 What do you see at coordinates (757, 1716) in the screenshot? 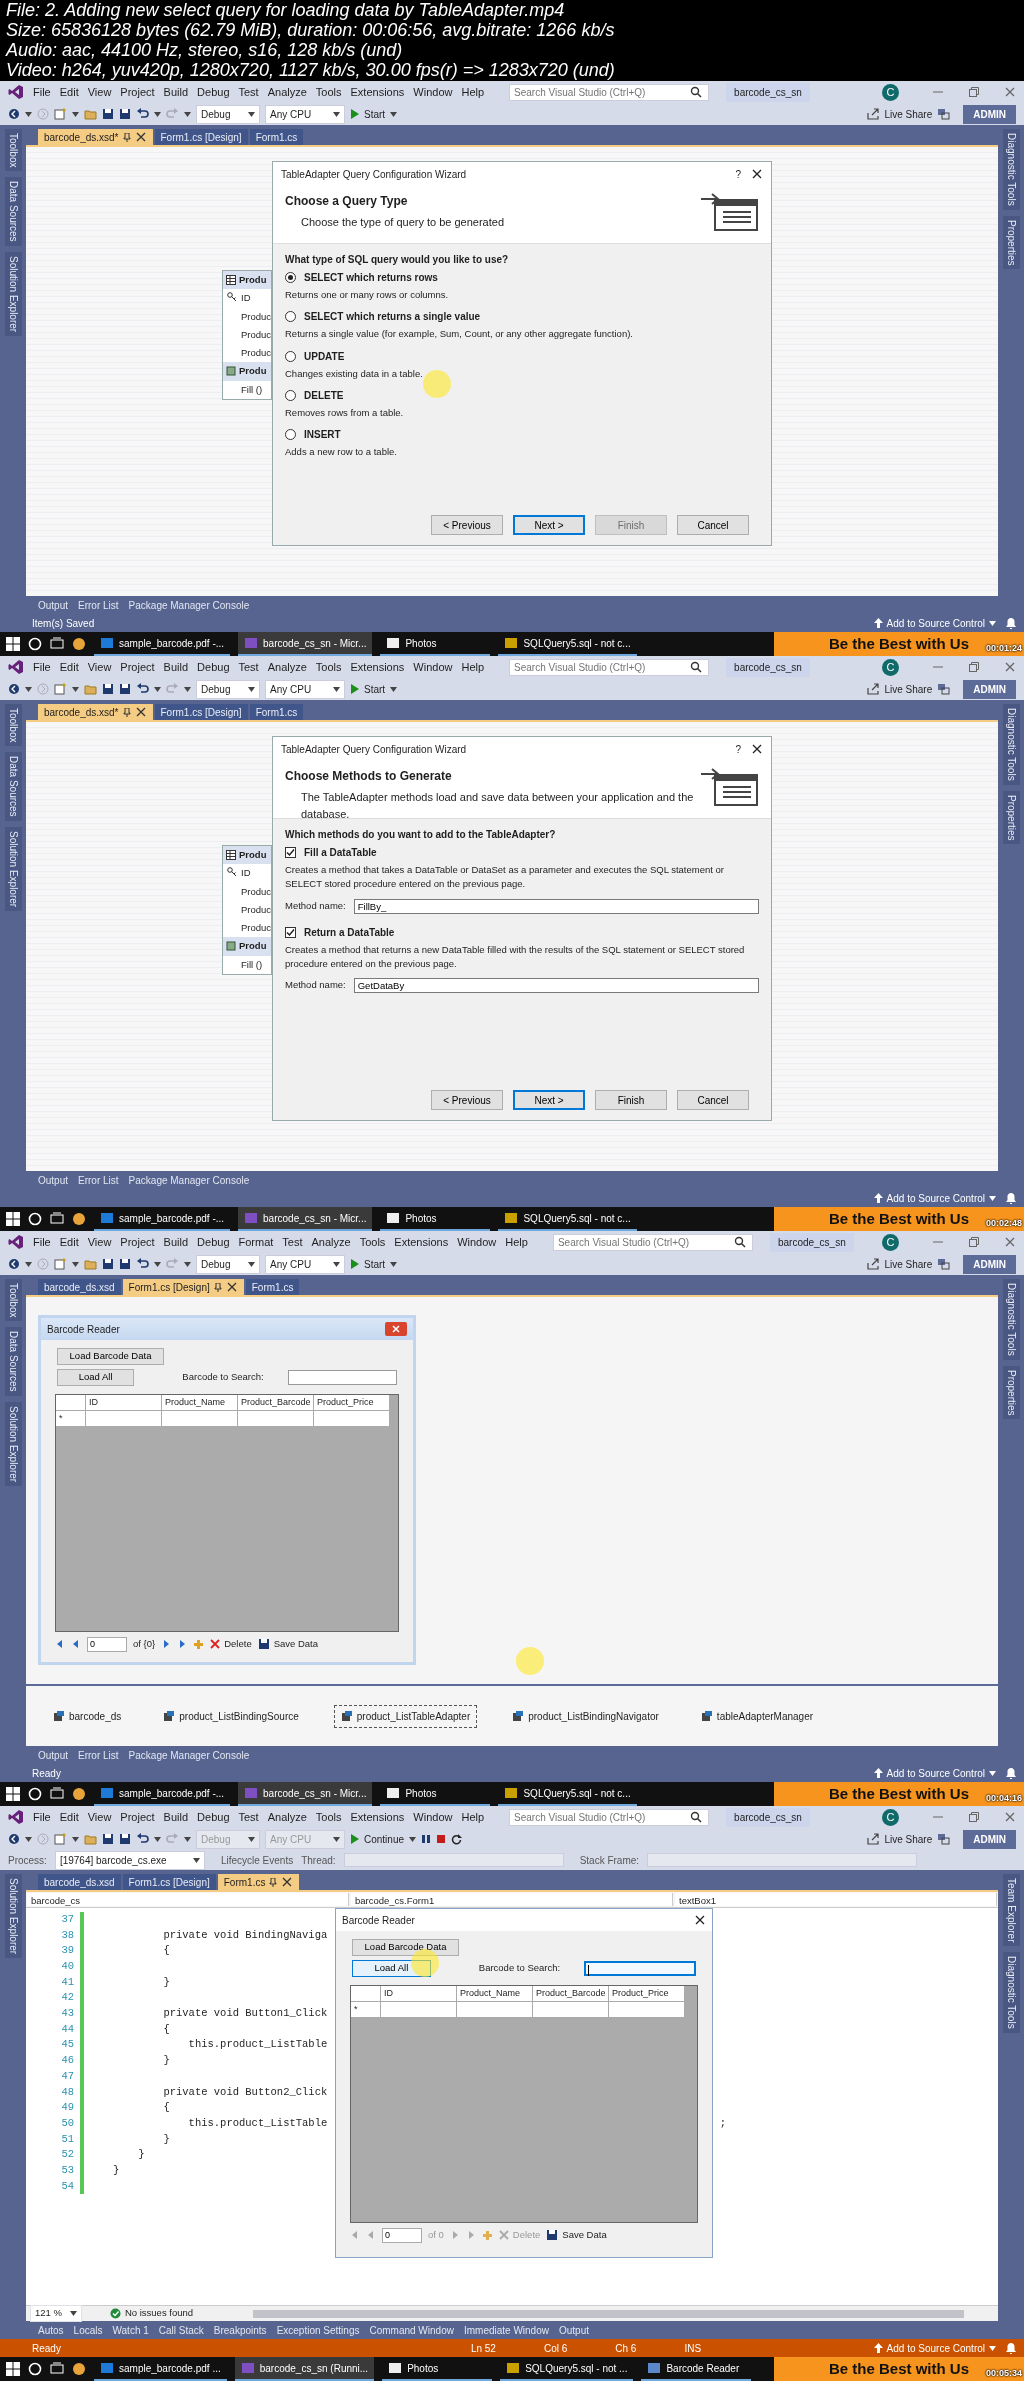
I see `component-item: tableAdapterManager` at bounding box center [757, 1716].